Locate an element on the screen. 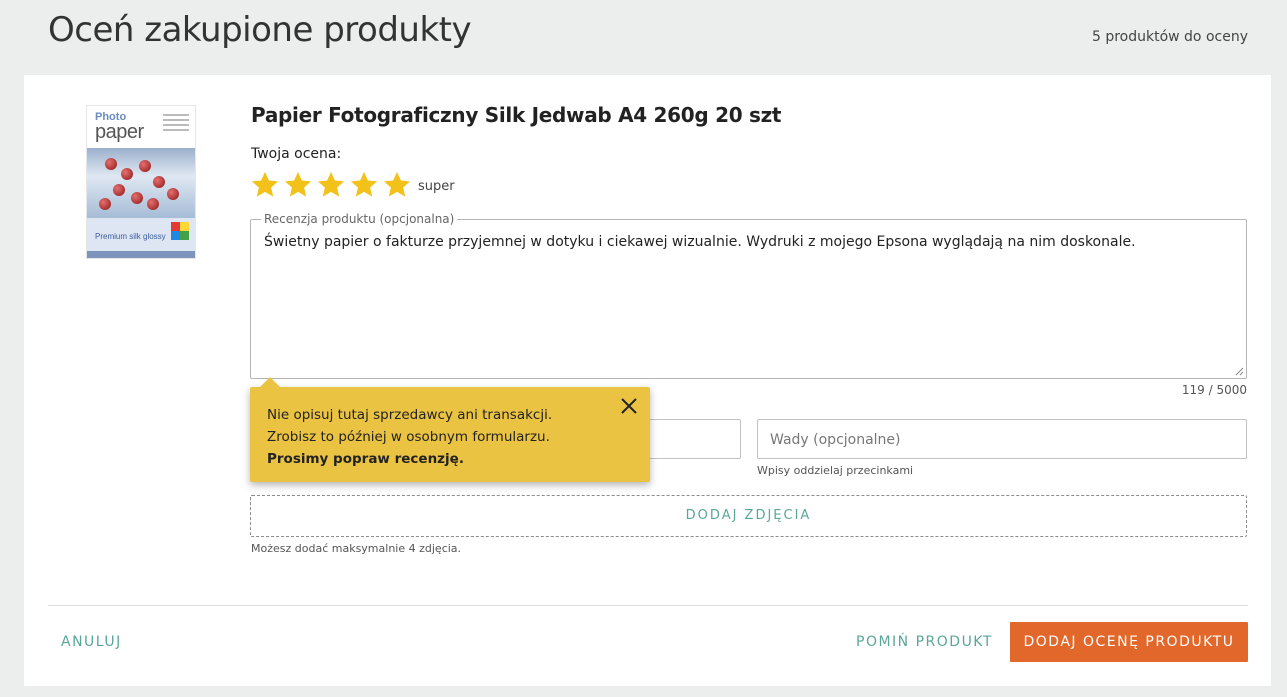  colorway-logo is located at coordinates (180, 231).